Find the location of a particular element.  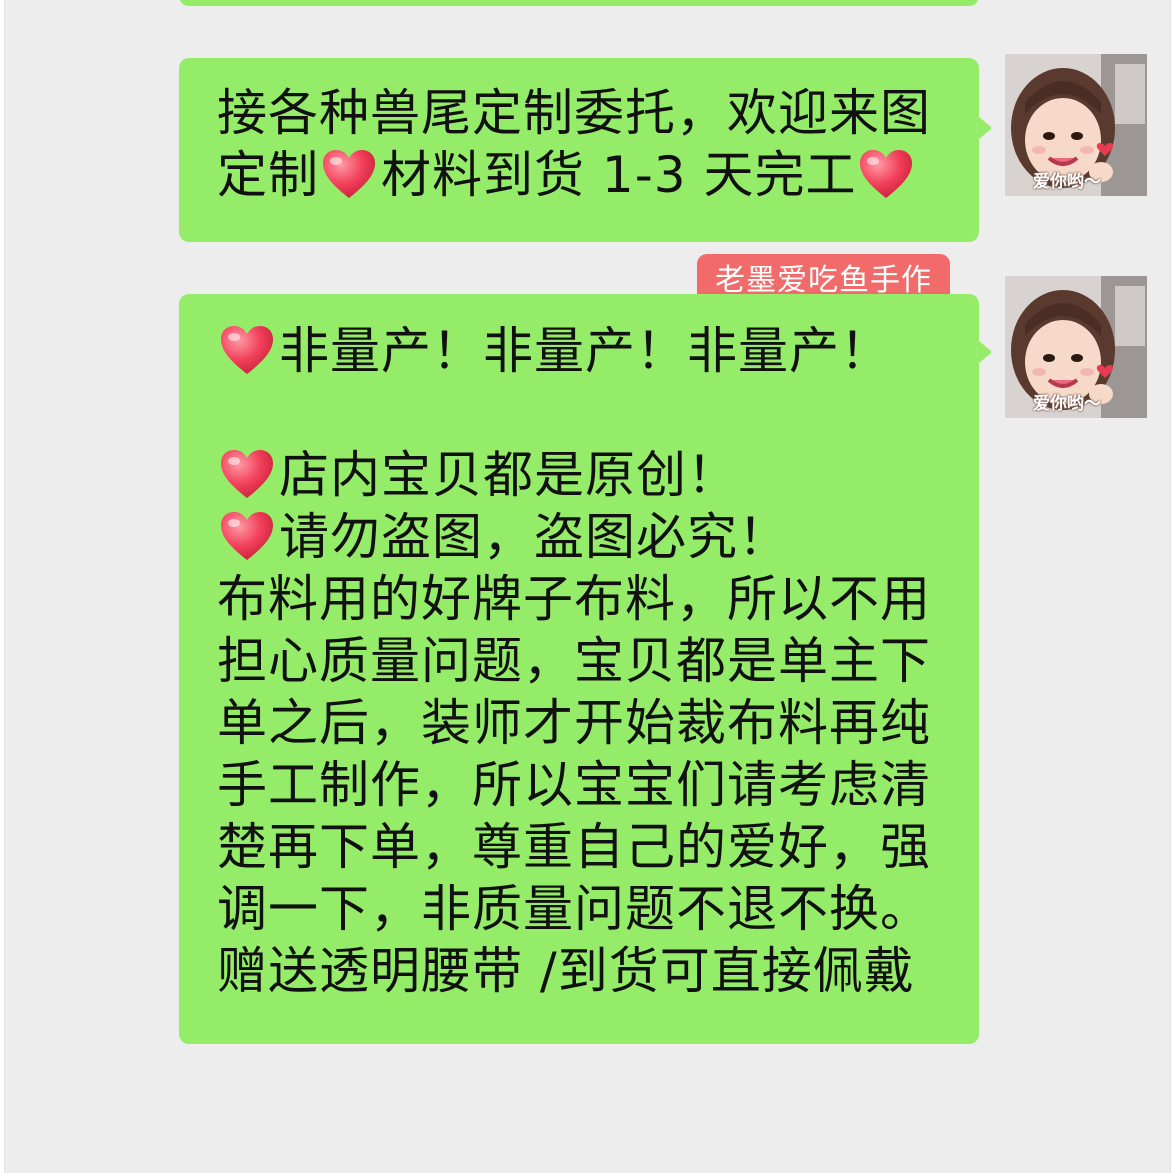

message-line: 单之后，装师才开始裁布料再纯 is located at coordinates (574, 723).